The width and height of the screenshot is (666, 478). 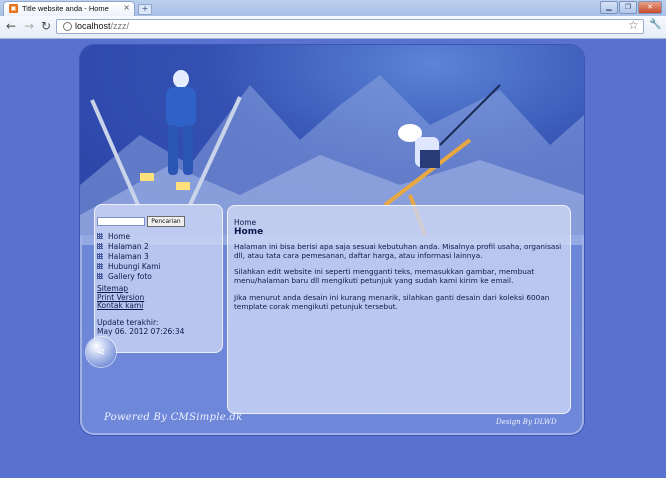 What do you see at coordinates (120, 26) in the screenshot?
I see `url-path: /zzz/` at bounding box center [120, 26].